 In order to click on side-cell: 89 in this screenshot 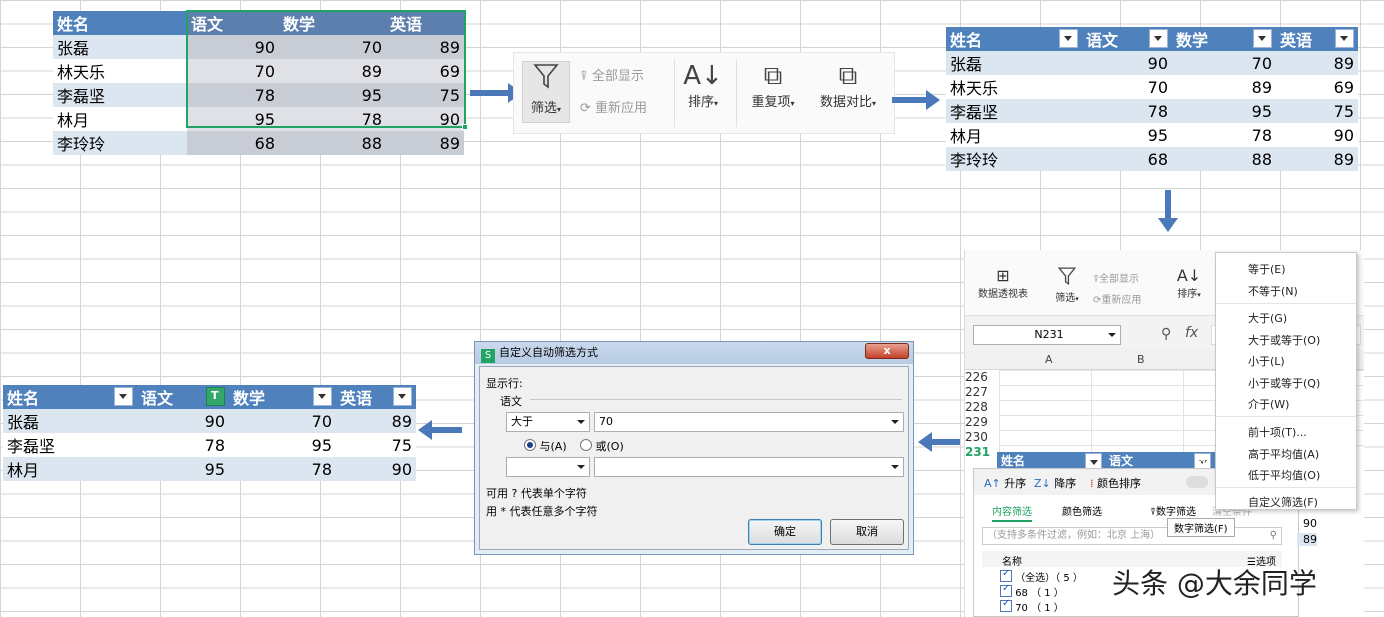, I will do `click(1307, 539)`.